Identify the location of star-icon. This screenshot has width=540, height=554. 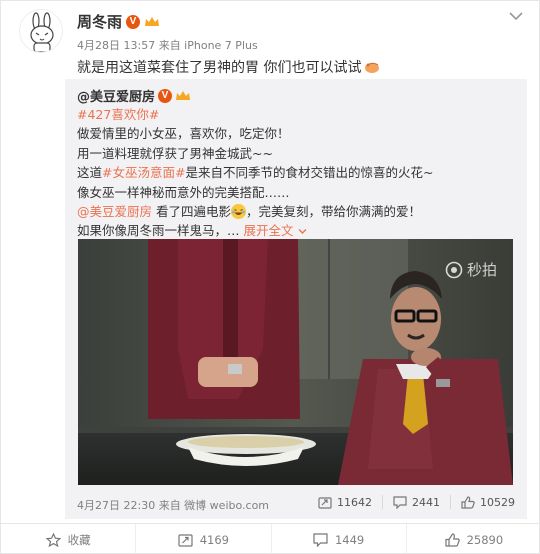
(53, 539).